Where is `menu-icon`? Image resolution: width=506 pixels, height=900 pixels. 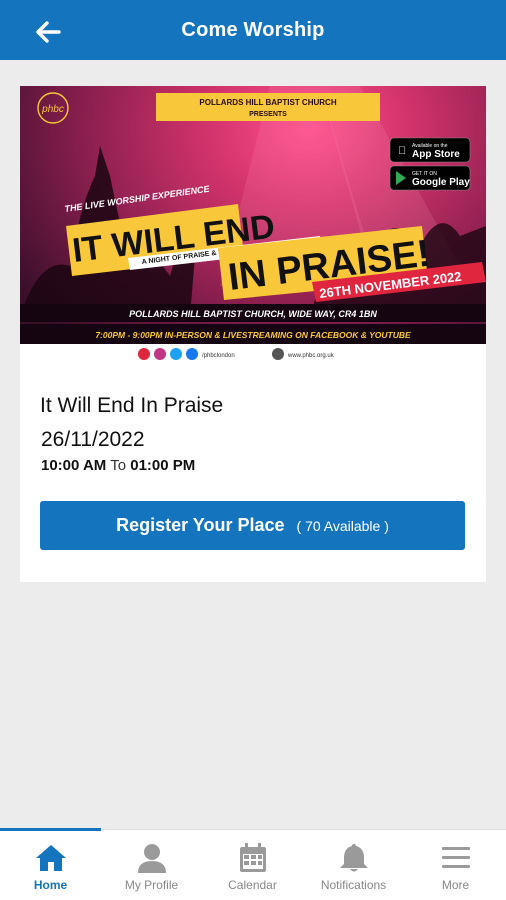 menu-icon is located at coordinates (455, 857).